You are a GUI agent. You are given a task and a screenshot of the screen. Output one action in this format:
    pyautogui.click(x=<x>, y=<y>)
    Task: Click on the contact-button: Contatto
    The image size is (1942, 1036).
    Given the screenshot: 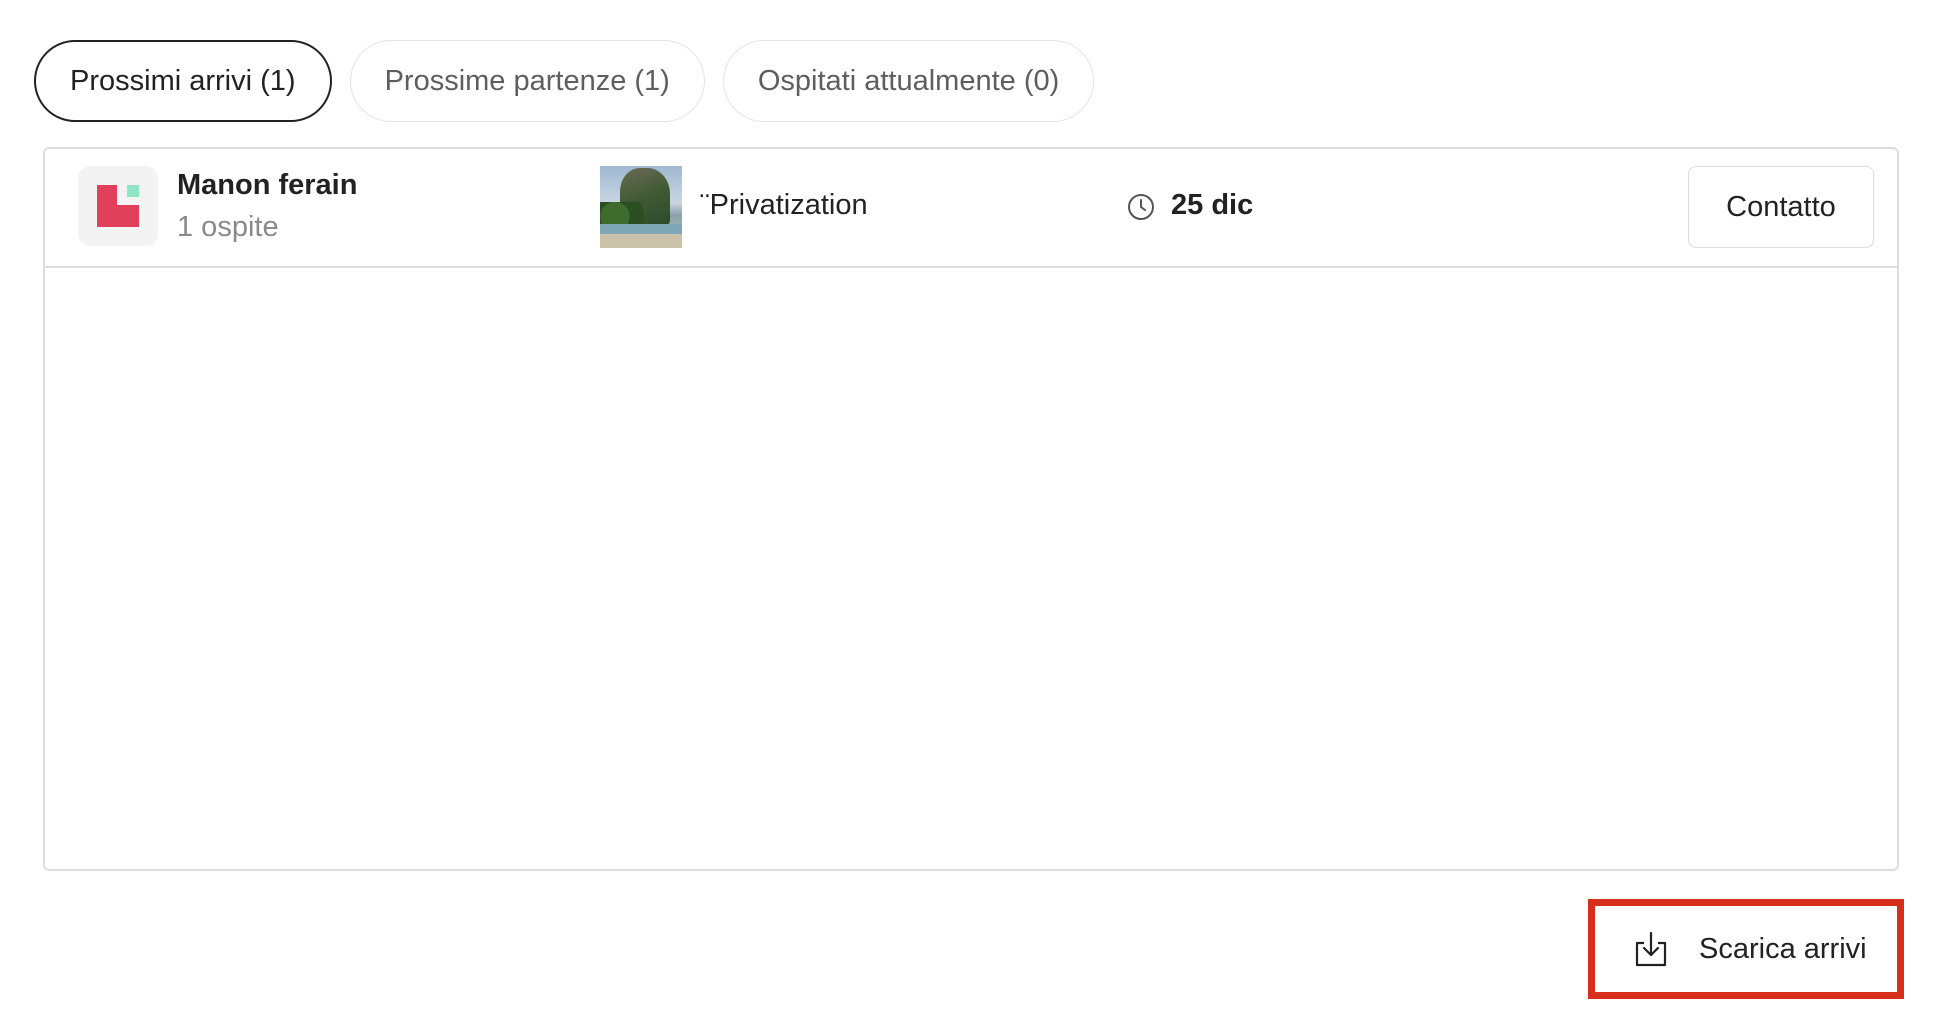 What is the action you would take?
    pyautogui.click(x=1781, y=207)
    